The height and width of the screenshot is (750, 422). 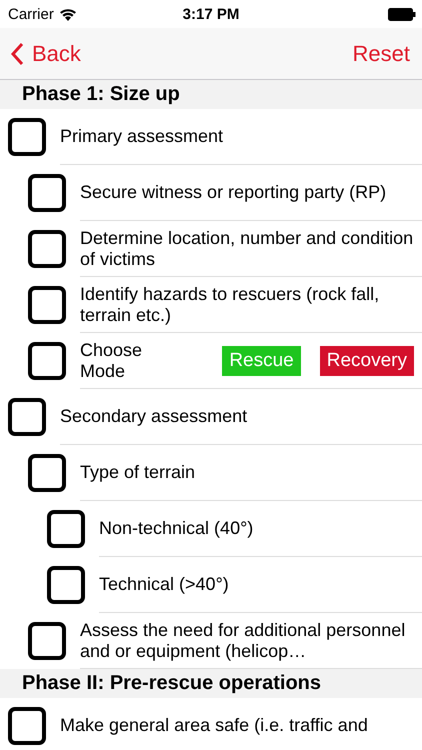 I want to click on item-label: Choose Mode, so click(x=112, y=361).